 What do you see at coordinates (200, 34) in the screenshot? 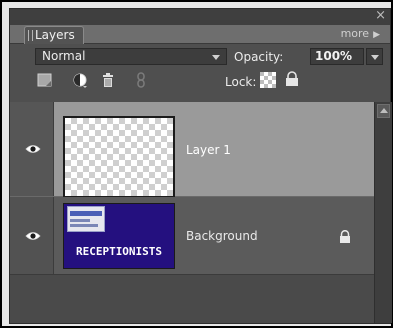
I see `panel-tab-bar: Layers more ▶` at bounding box center [200, 34].